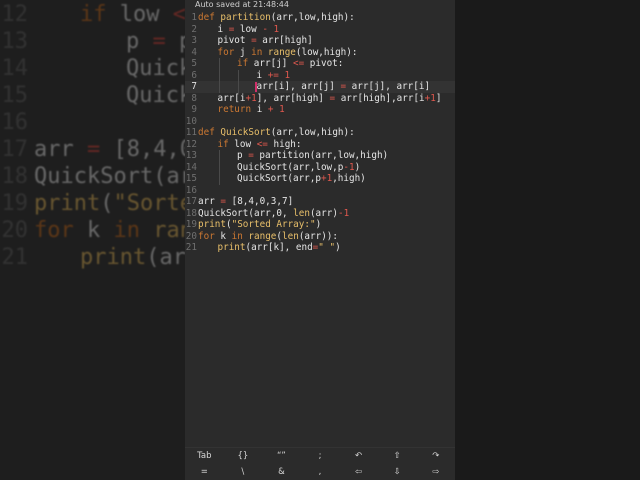 The width and height of the screenshot is (640, 480). I want to click on token: (, so click(107, 203).